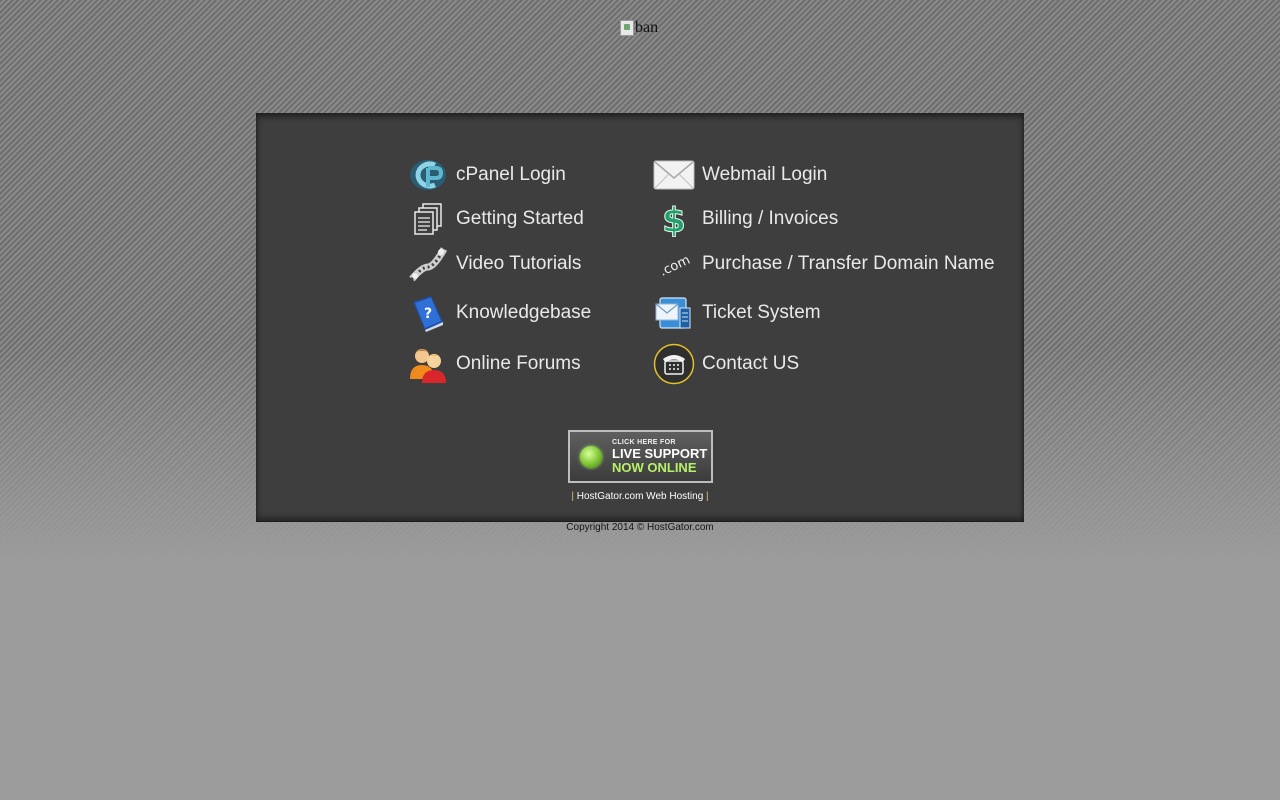 The width and height of the screenshot is (1280, 800). I want to click on svg-text: .com, so click(674, 266).